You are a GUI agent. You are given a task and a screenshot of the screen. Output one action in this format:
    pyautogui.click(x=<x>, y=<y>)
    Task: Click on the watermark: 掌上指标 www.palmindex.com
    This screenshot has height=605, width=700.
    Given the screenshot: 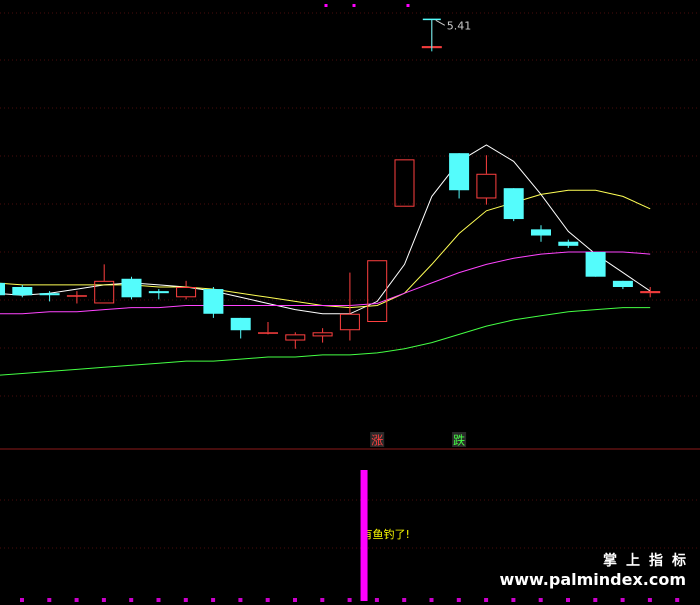 What is the action you would take?
    pyautogui.click(x=592, y=569)
    